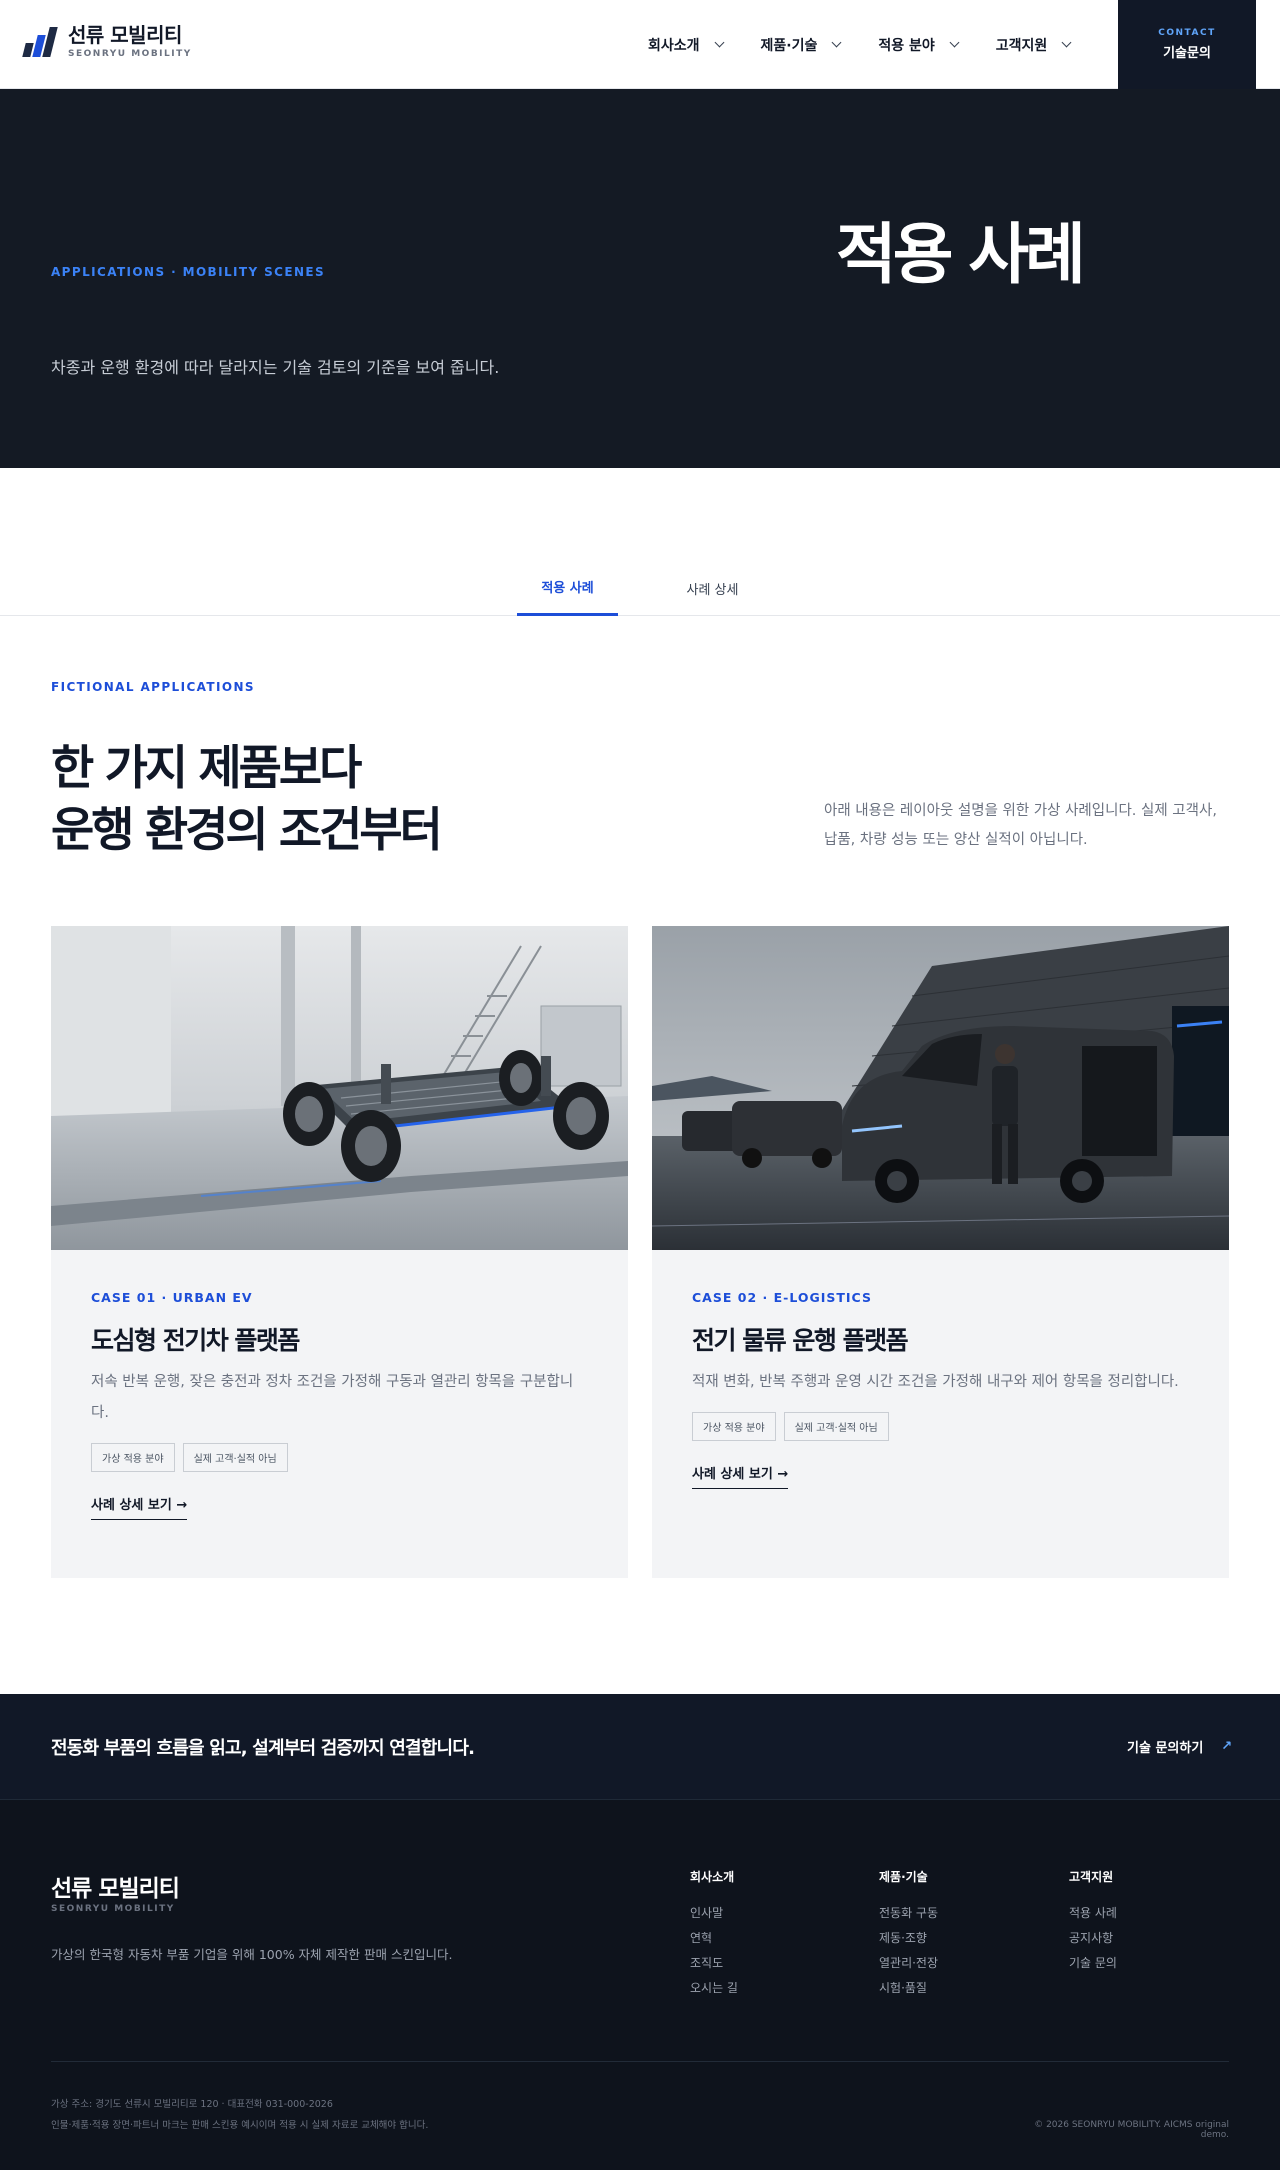  I want to click on footer-col-heading: 고객지원, so click(1091, 1877).